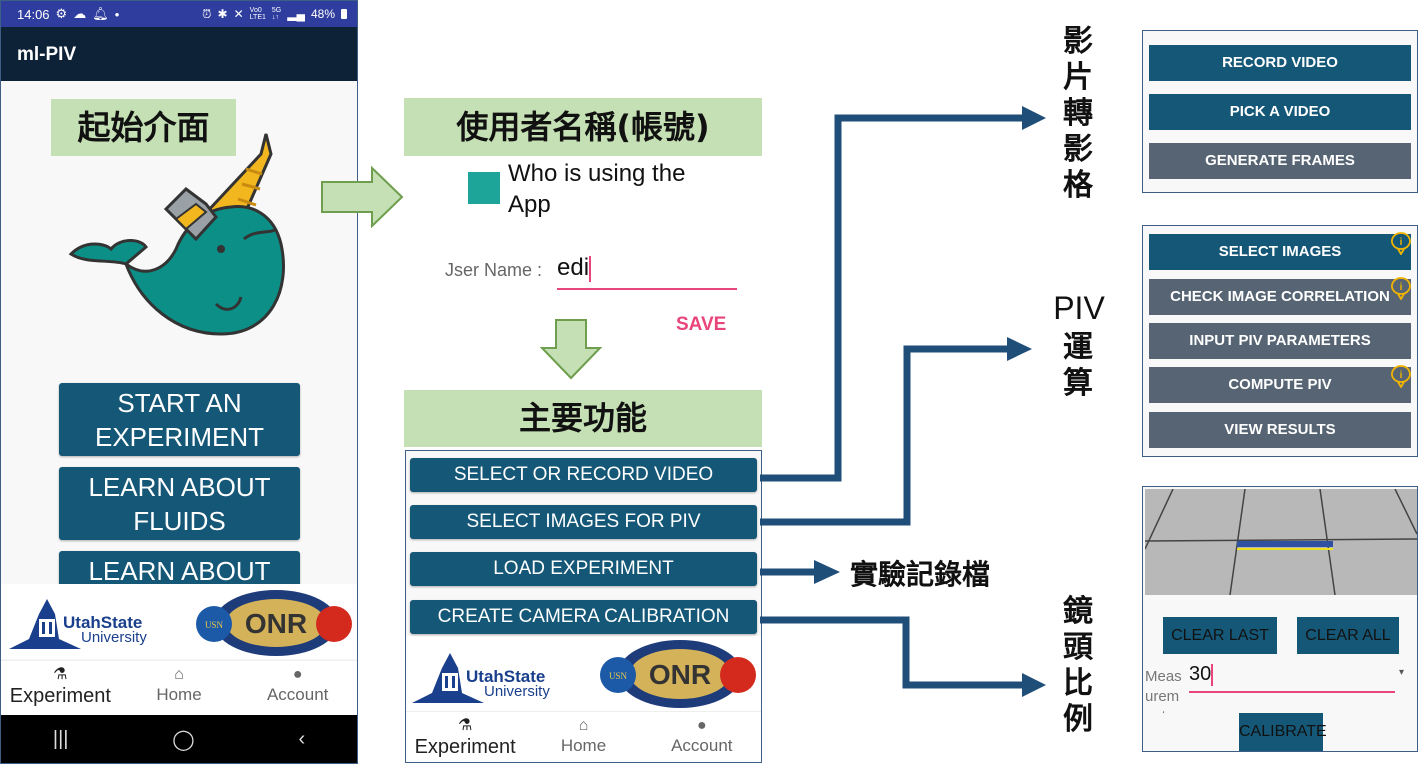 This screenshot has width=1420, height=764. I want to click on calibrate-button: CALIBRATE, so click(1283, 732).